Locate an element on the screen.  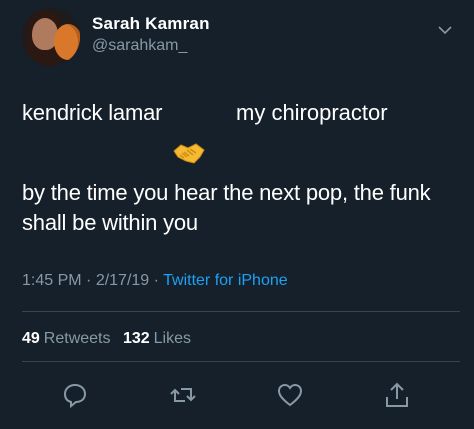
handshake-icon is located at coordinates (189, 153).